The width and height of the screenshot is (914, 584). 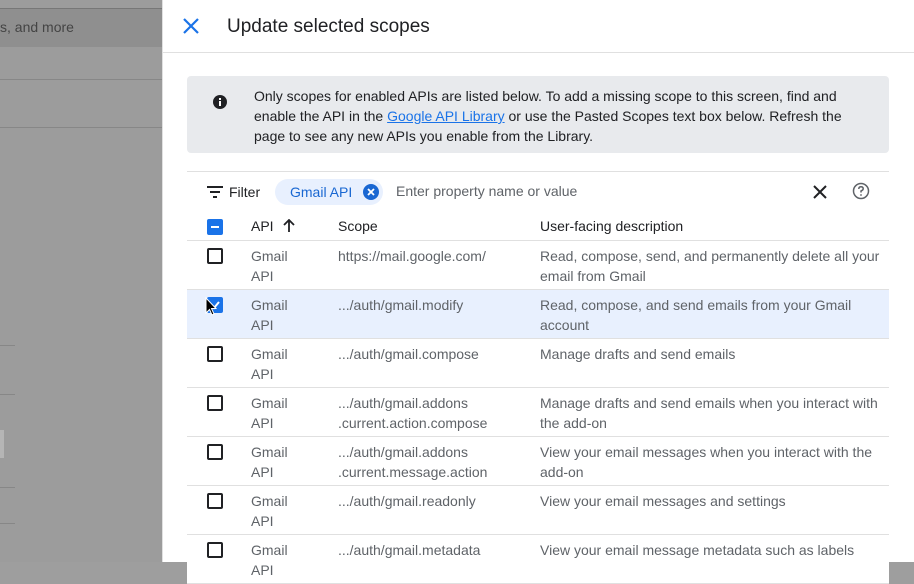 I want to click on close-button, so click(x=191, y=26).